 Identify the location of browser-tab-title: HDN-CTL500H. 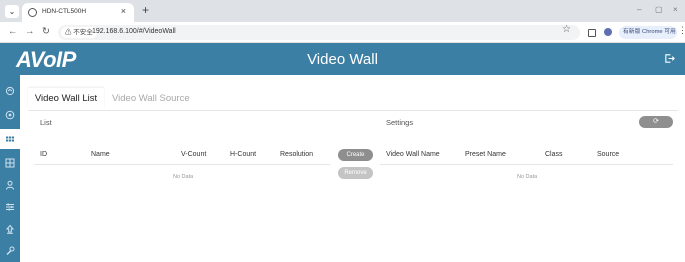
(64, 11).